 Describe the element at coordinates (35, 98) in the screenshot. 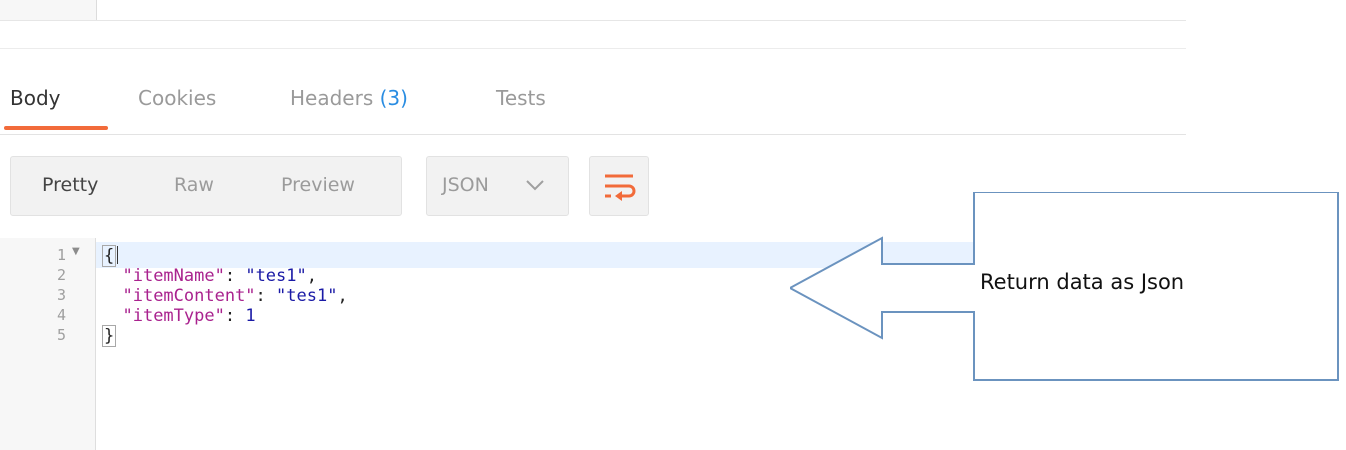

I see `tab-body: Body` at that location.